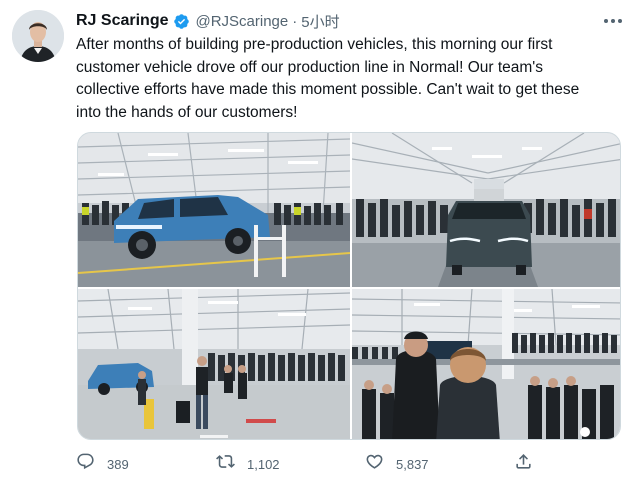 Image resolution: width=641 pixels, height=480 pixels. I want to click on avatar, so click(38, 36).